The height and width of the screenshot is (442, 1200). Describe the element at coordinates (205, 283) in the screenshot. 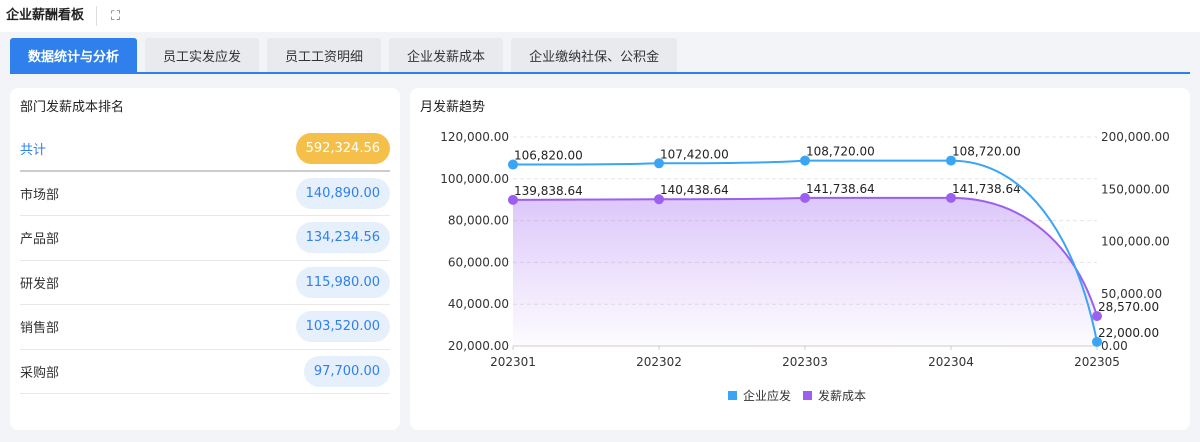

I see `dept-row: 研发部 115,980.00` at that location.